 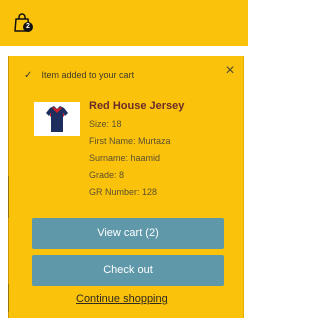 What do you see at coordinates (124, 23) in the screenshot?
I see `header-bar: 2` at bounding box center [124, 23].